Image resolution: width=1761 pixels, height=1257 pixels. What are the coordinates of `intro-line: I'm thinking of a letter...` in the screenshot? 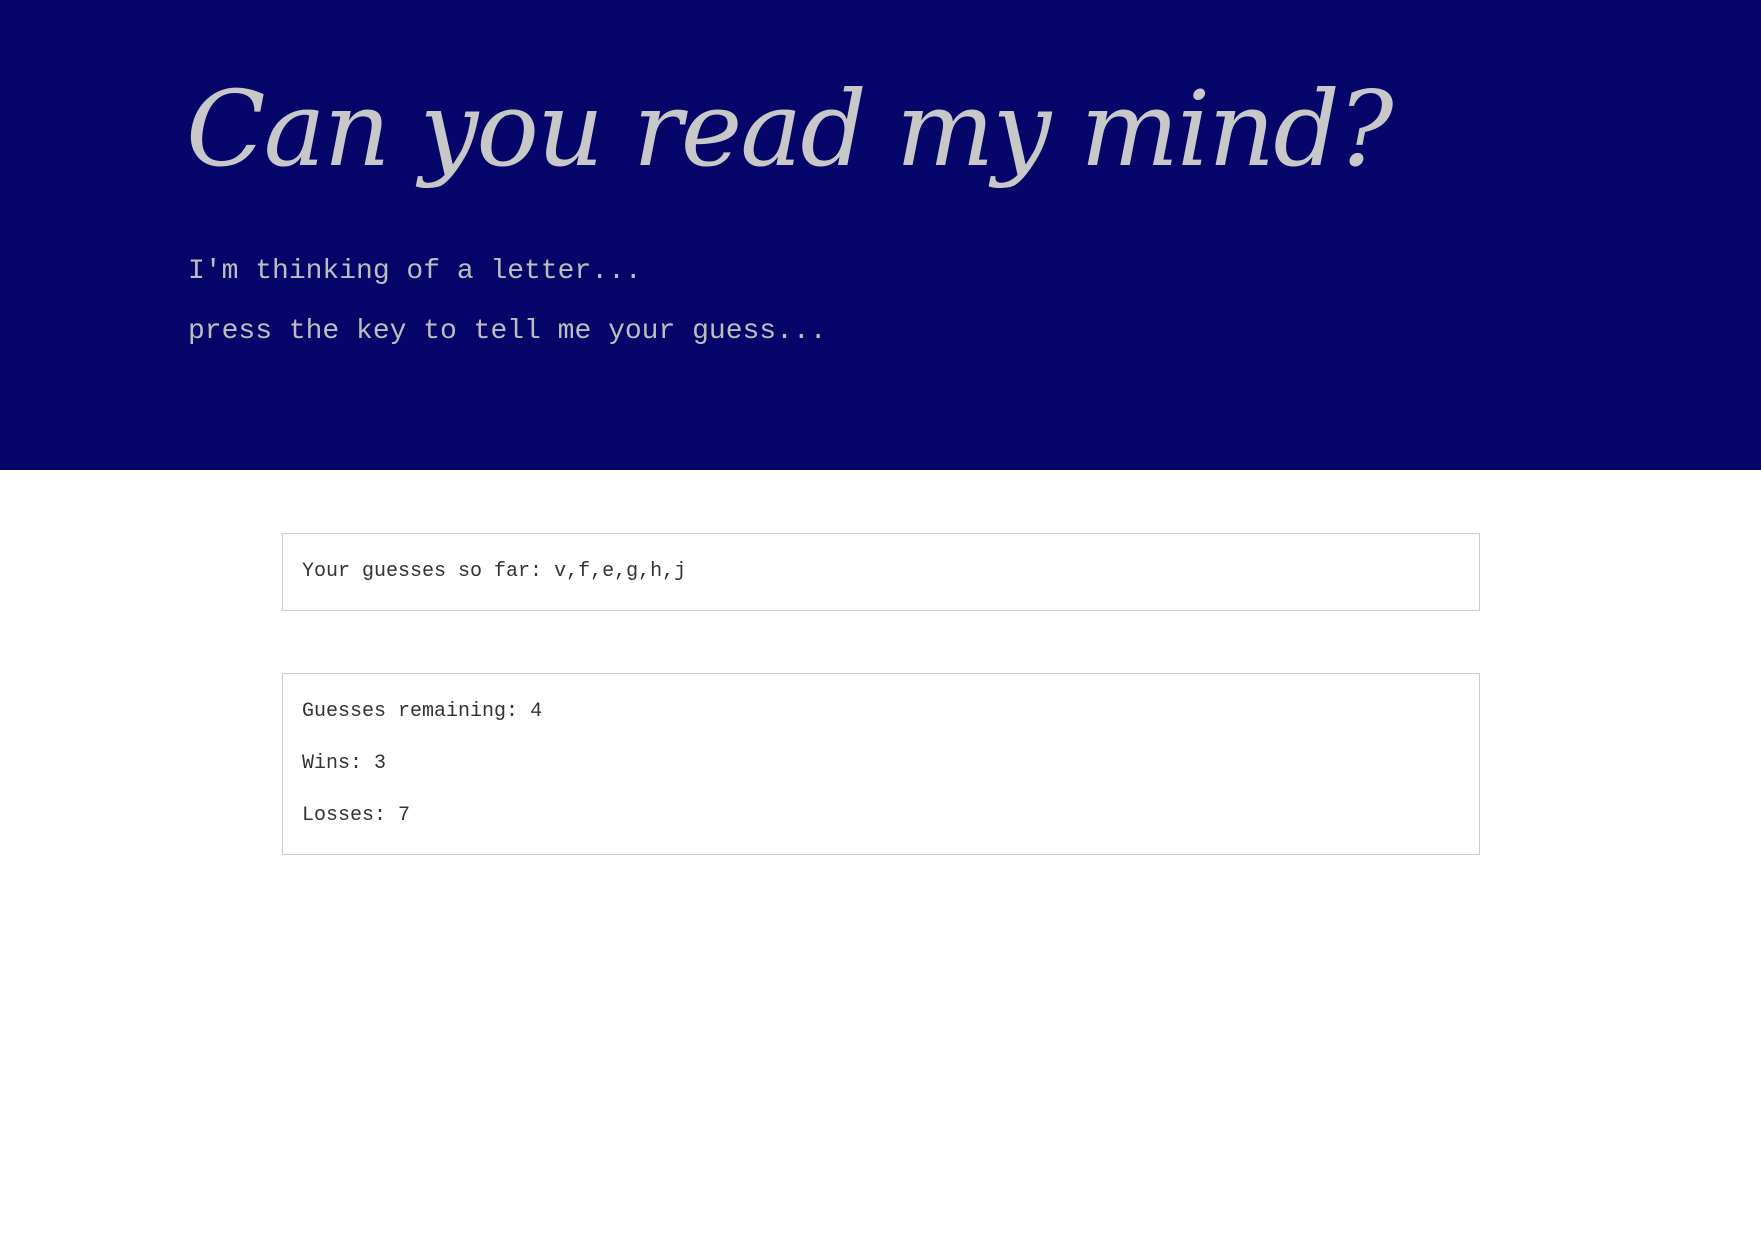 It's located at (415, 271).